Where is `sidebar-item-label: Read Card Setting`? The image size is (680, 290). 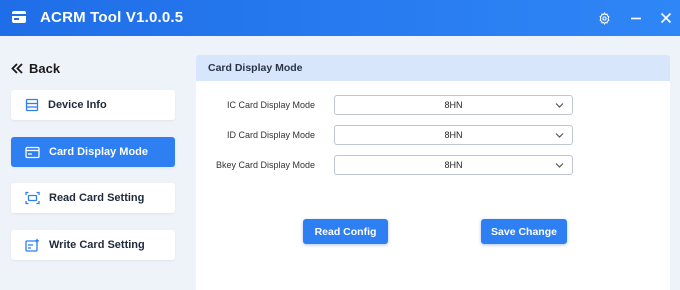 sidebar-item-label: Read Card Setting is located at coordinates (97, 198).